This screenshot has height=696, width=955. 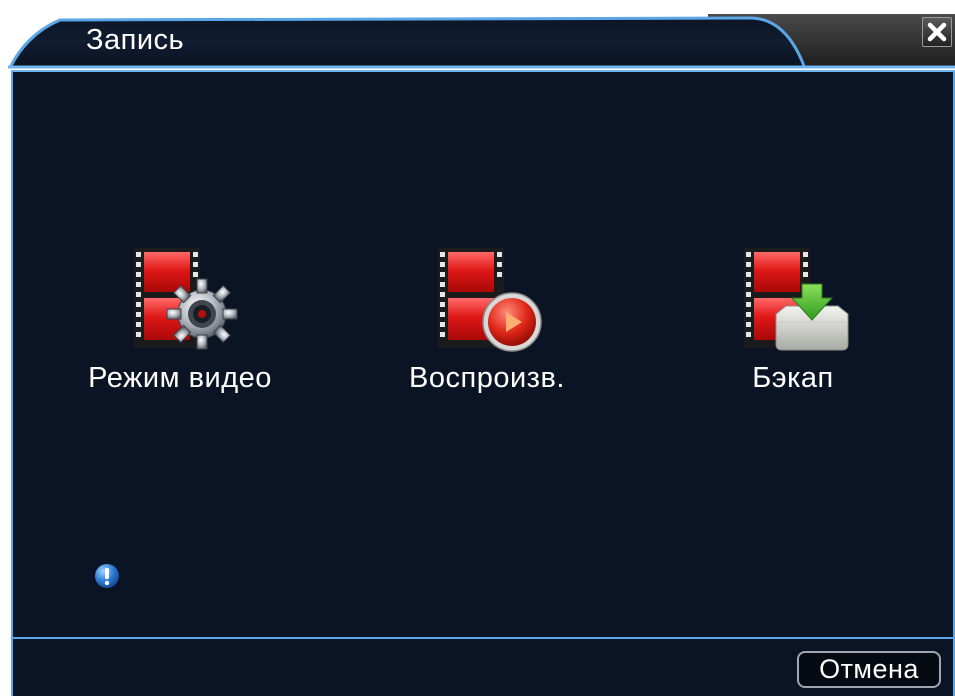 What do you see at coordinates (869, 669) in the screenshot?
I see `cancel-button: Отмена` at bounding box center [869, 669].